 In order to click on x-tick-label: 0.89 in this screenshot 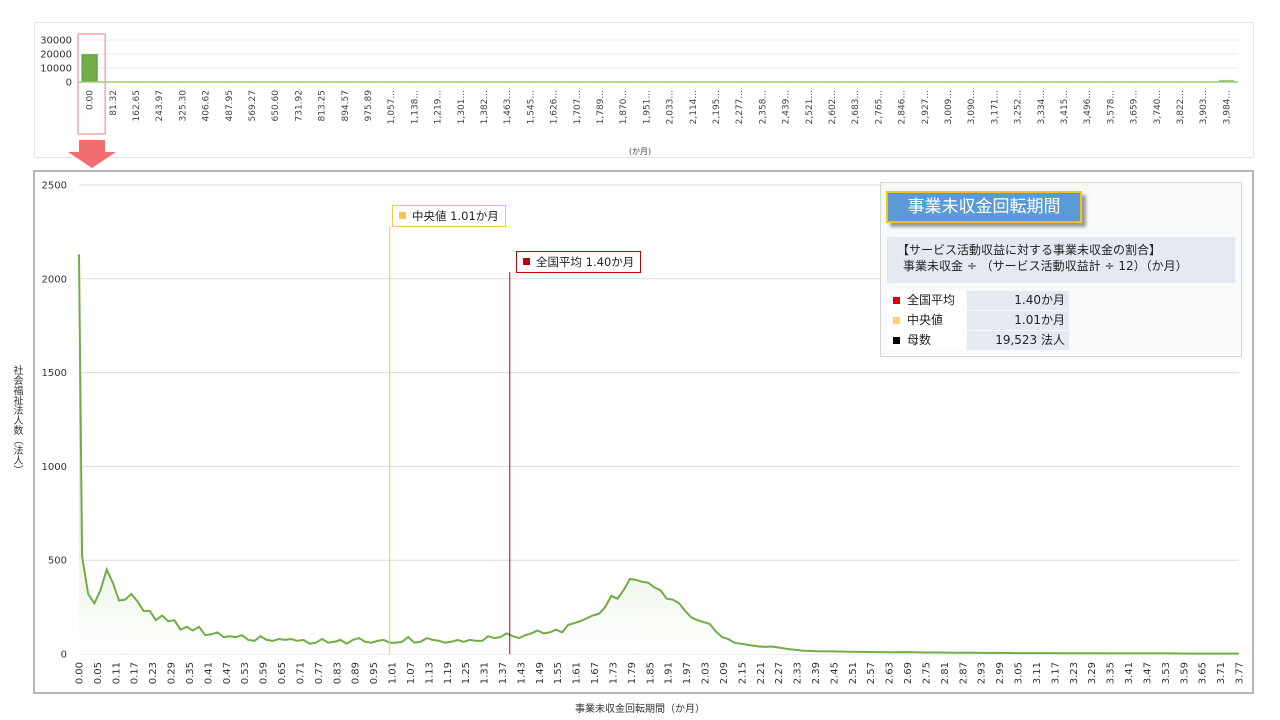, I will do `click(356, 673)`.